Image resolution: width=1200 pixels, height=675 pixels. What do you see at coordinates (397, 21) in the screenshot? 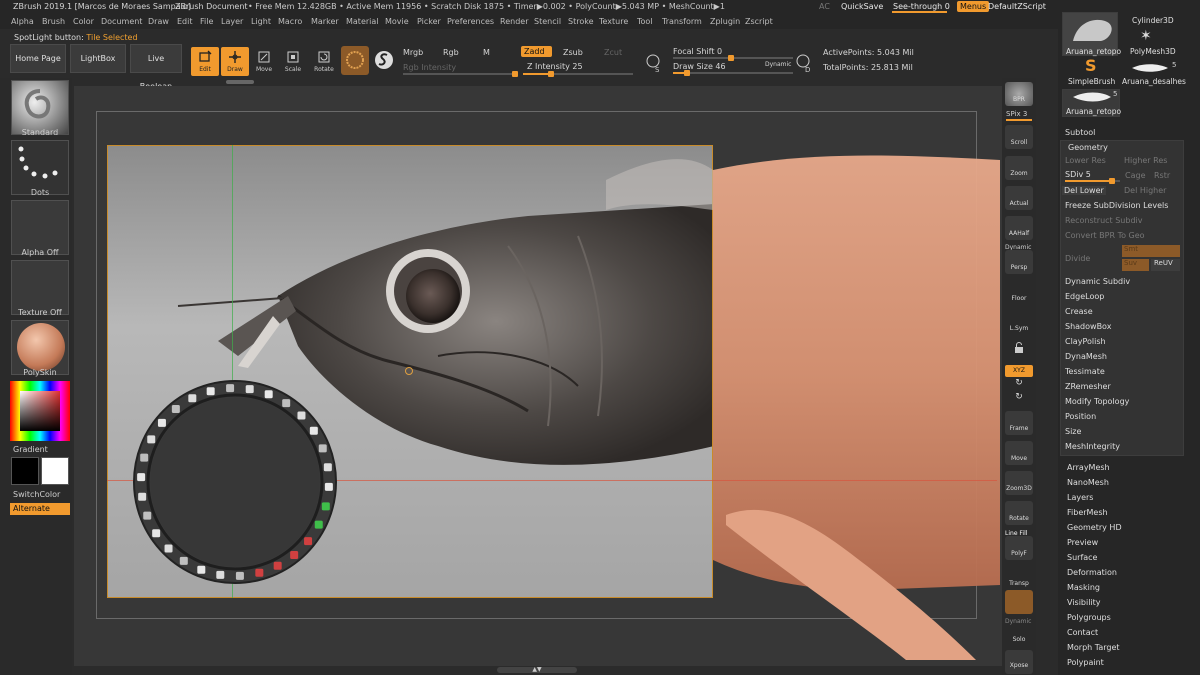
I see `menu-item-movie: Movie` at bounding box center [397, 21].